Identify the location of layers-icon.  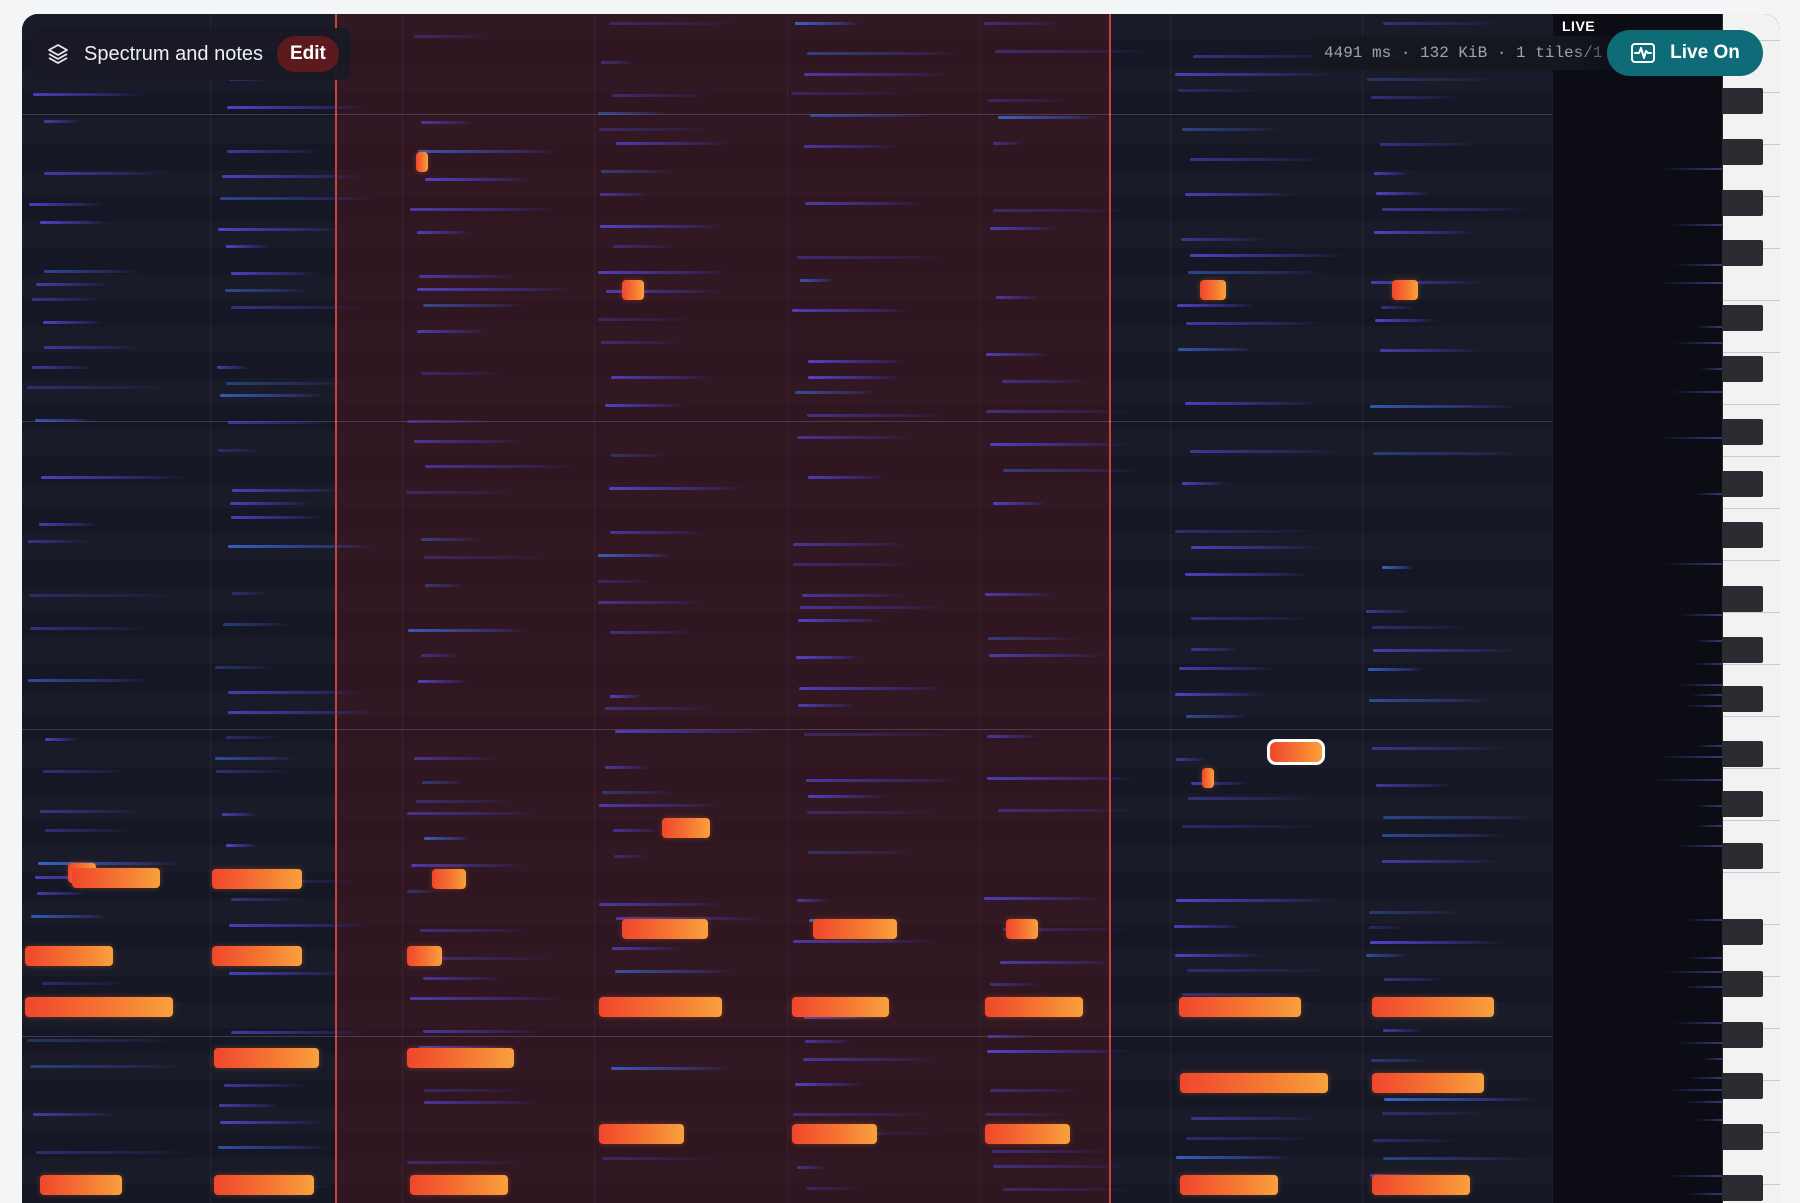
(58, 54).